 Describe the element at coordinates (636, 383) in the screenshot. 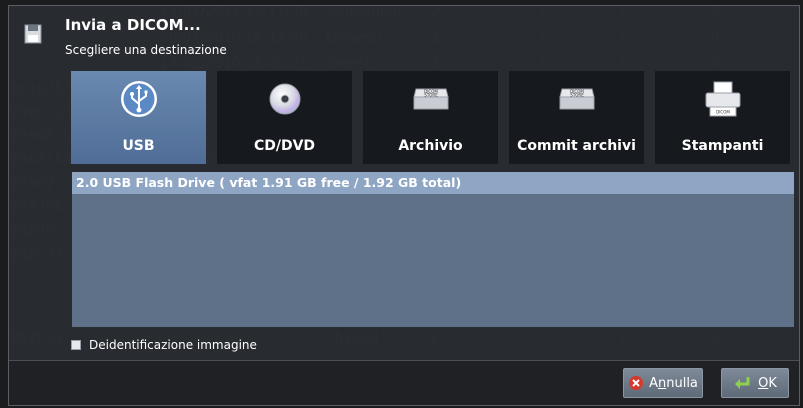

I see `cancel-icon` at that location.